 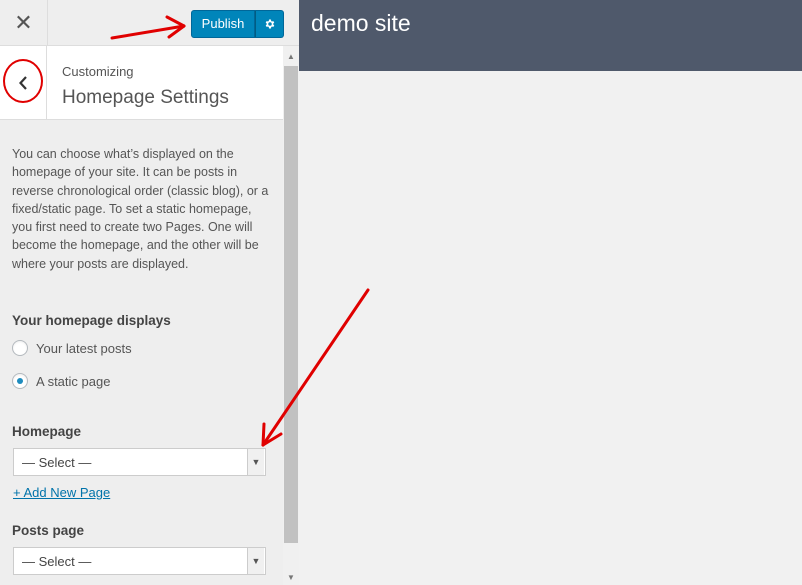 I want to click on radio-static-page: A static page, so click(x=61, y=381).